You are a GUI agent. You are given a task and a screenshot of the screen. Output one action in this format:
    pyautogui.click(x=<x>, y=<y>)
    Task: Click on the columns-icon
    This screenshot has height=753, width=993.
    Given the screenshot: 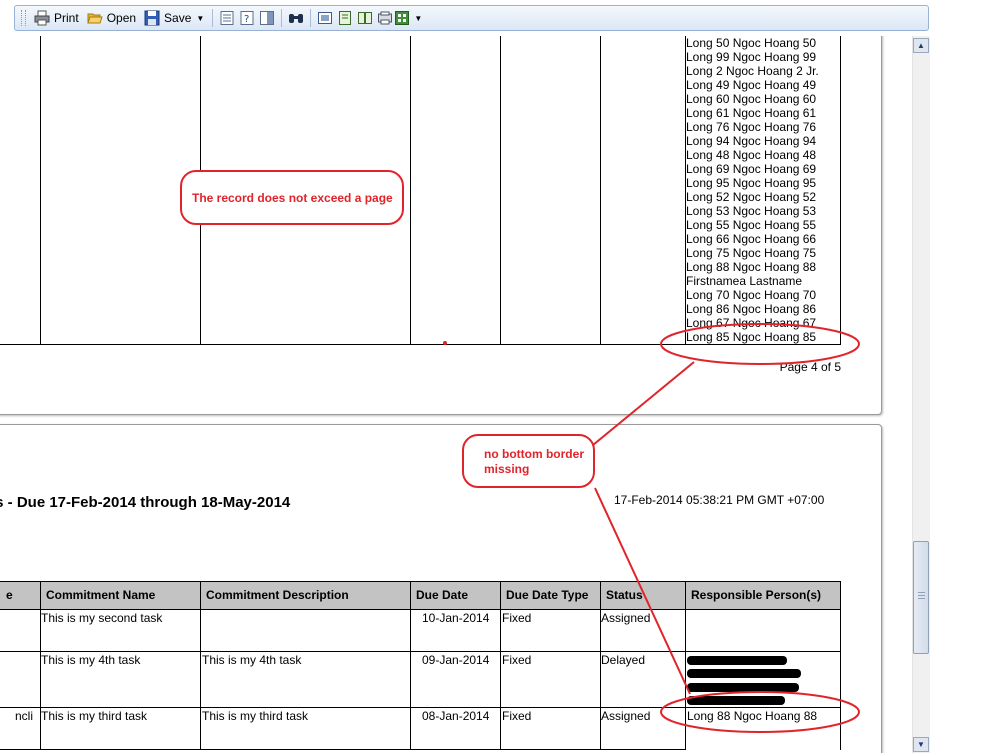 What is the action you would take?
    pyautogui.click(x=267, y=18)
    